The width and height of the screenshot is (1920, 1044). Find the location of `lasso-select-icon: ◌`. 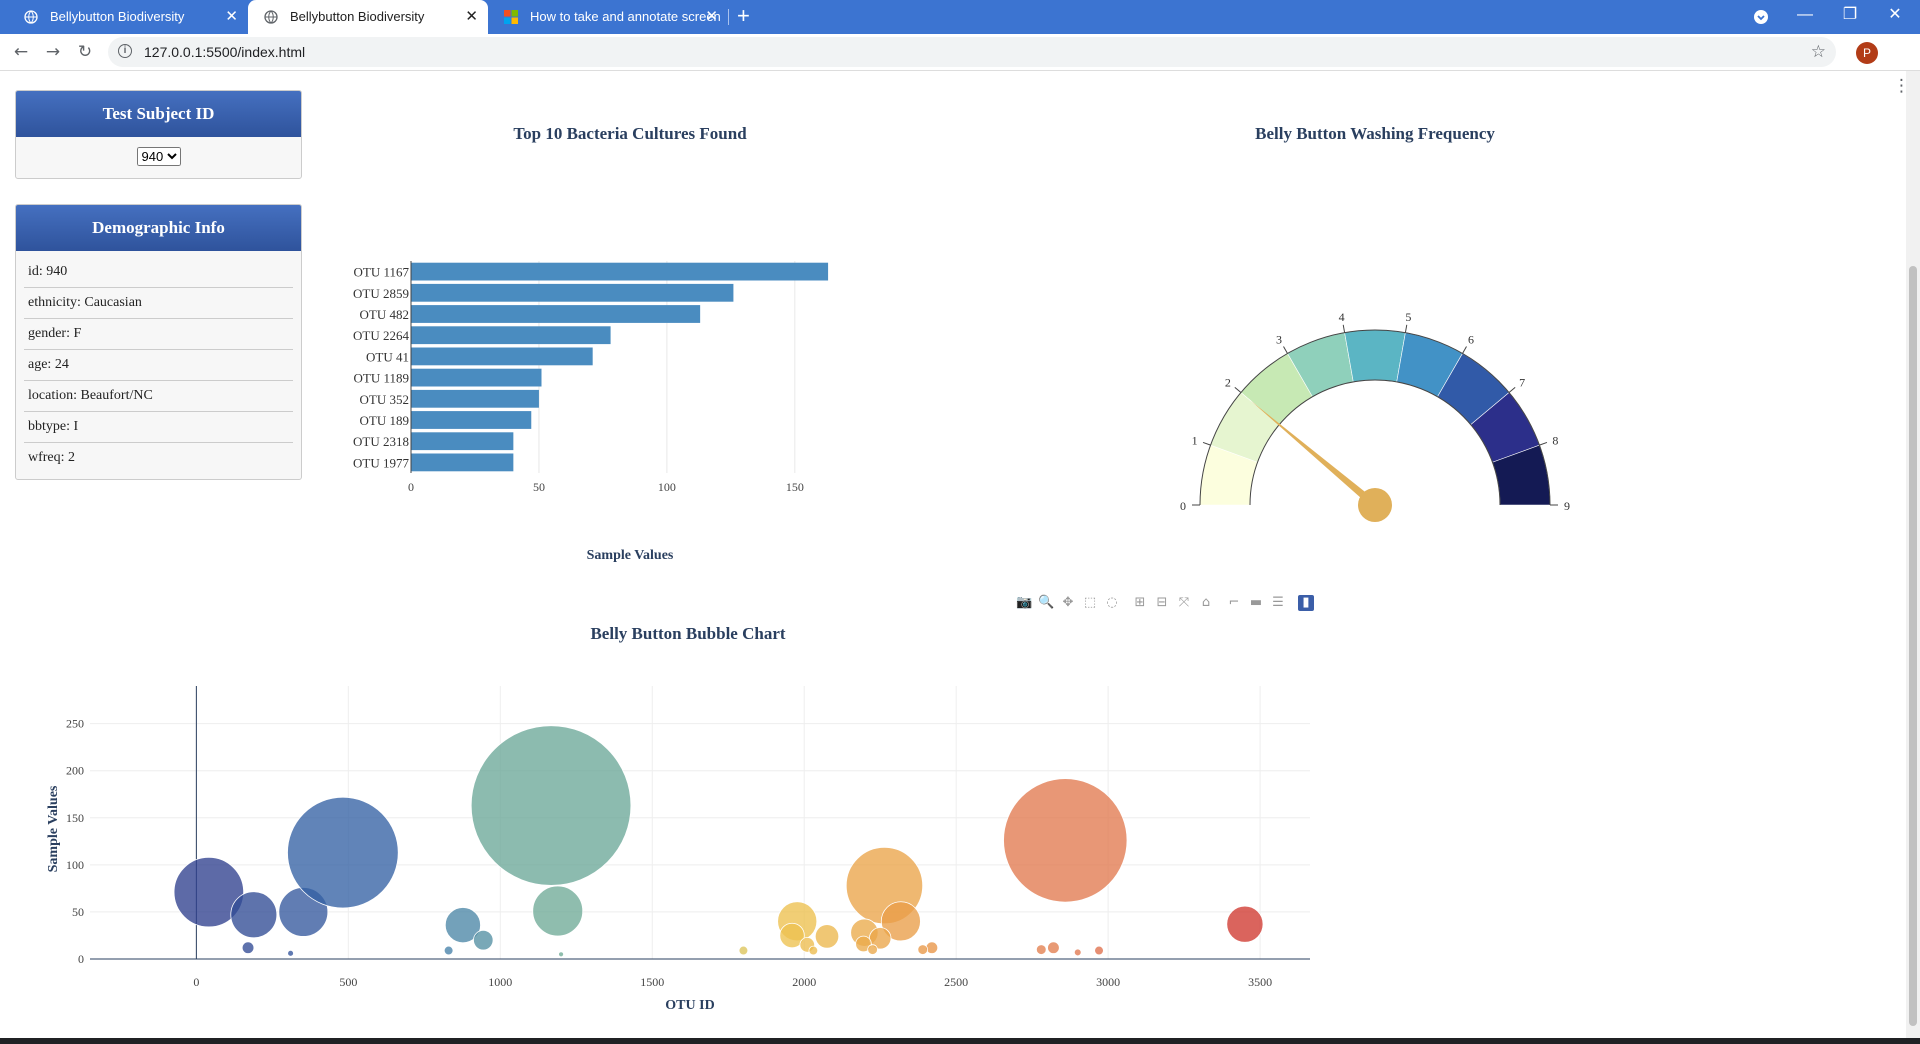

lasso-select-icon: ◌ is located at coordinates (1112, 603).